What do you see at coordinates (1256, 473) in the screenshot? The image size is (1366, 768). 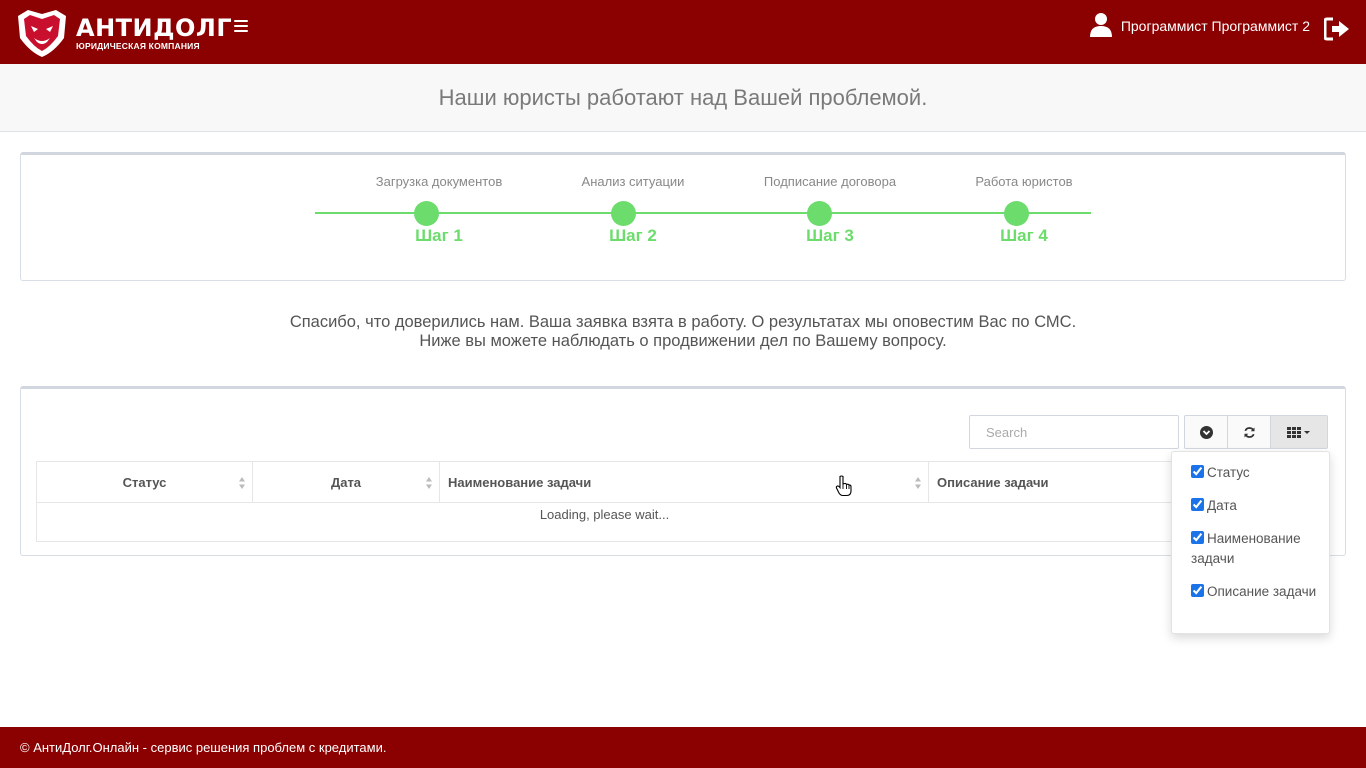 I see `column-toggle-status: Статус` at bounding box center [1256, 473].